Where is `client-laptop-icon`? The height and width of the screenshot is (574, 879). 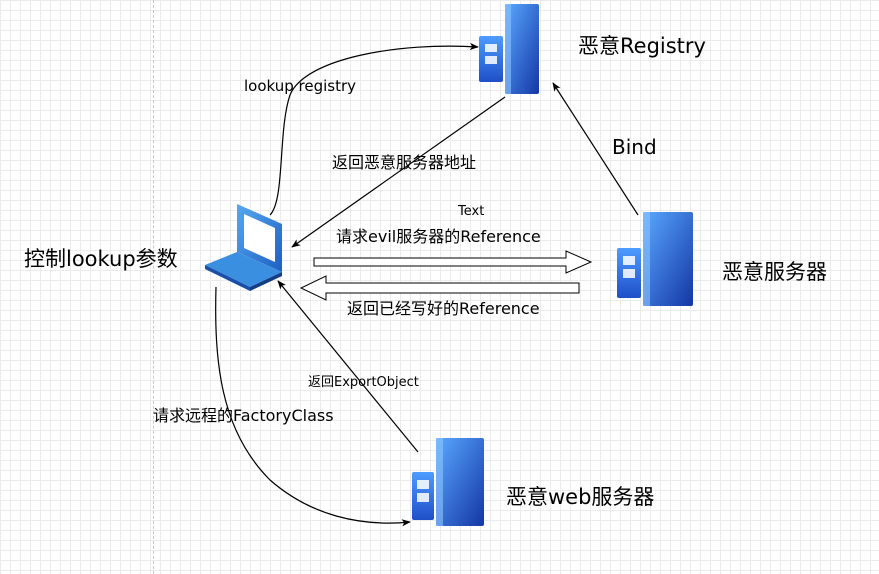 client-laptop-icon is located at coordinates (243, 247).